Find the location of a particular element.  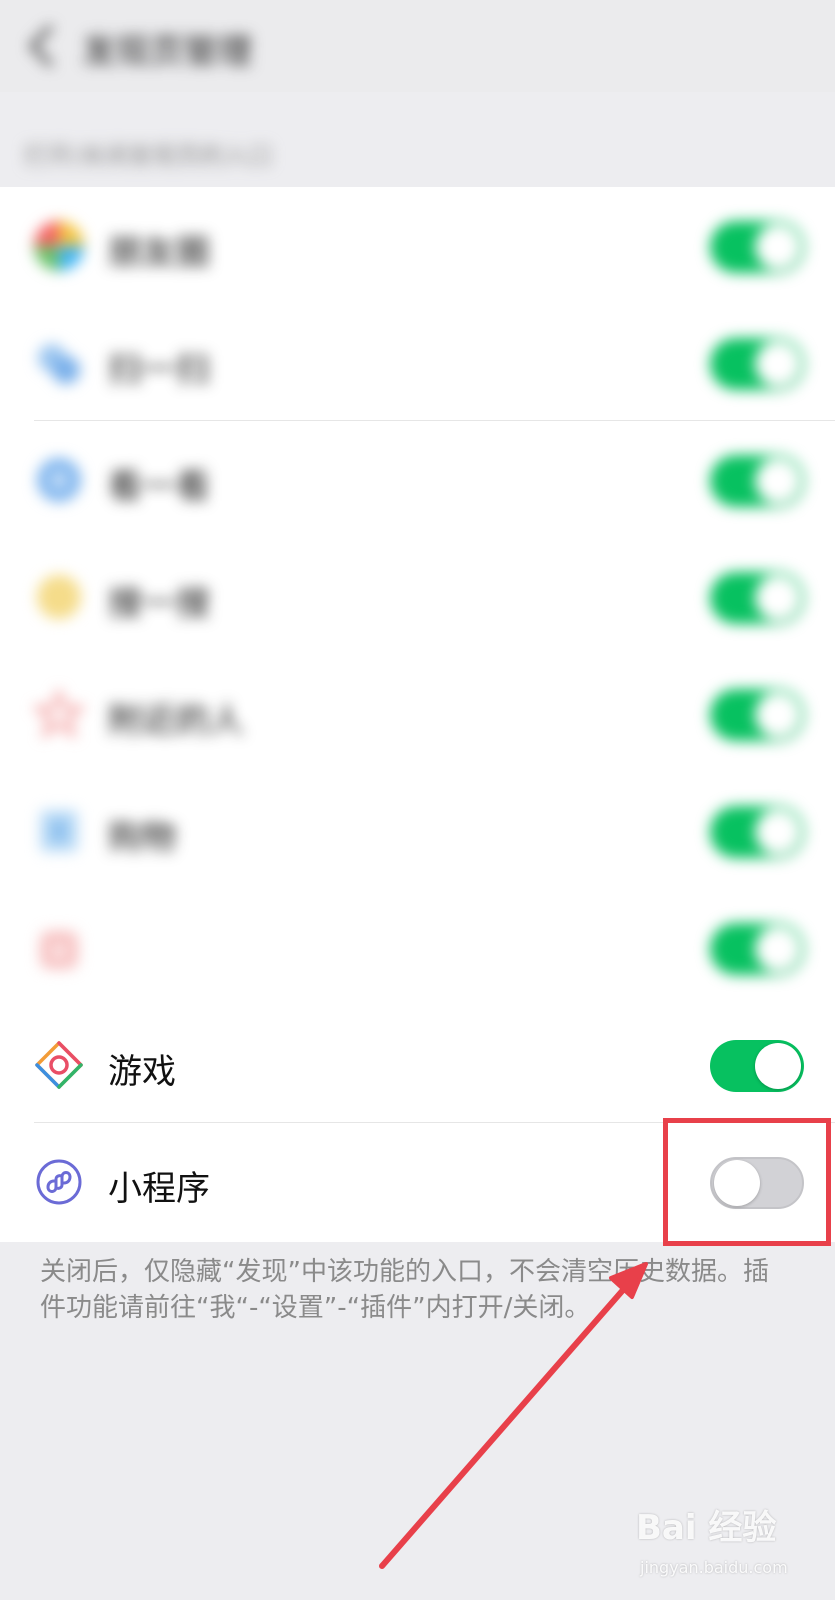

watermark-url: jingyan.baidu.com is located at coordinates (714, 1567).